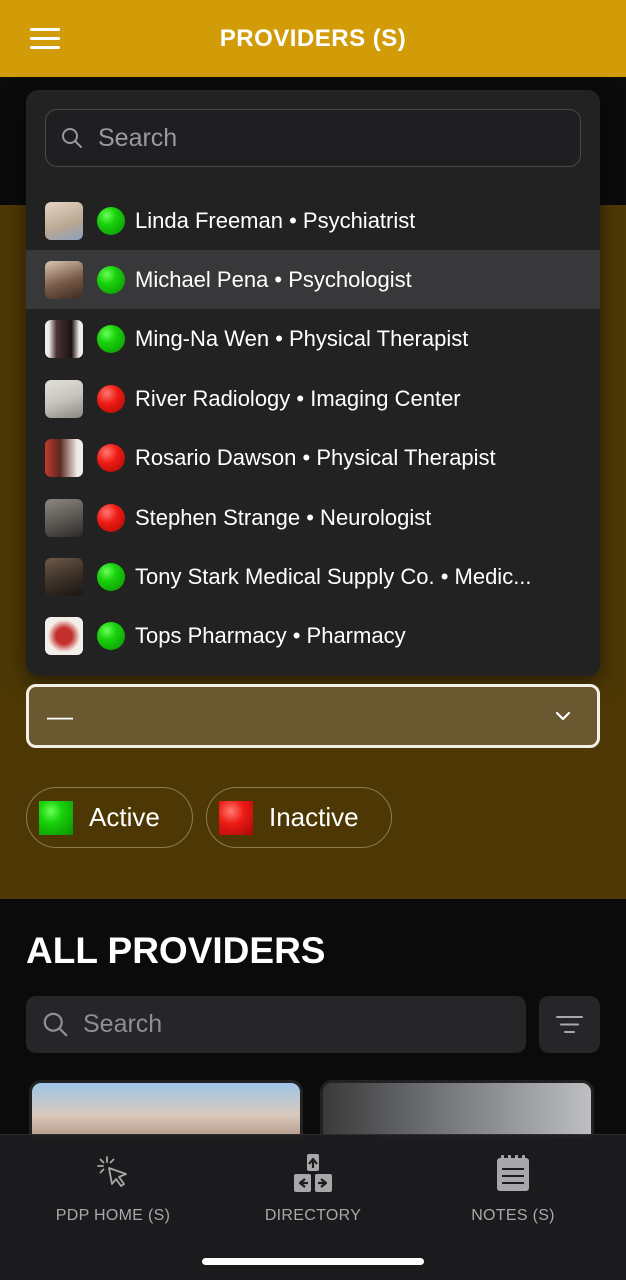 This screenshot has height=1280, width=626. I want to click on provider-option: Tops Pharmacy • Pharmacy, so click(313, 635).